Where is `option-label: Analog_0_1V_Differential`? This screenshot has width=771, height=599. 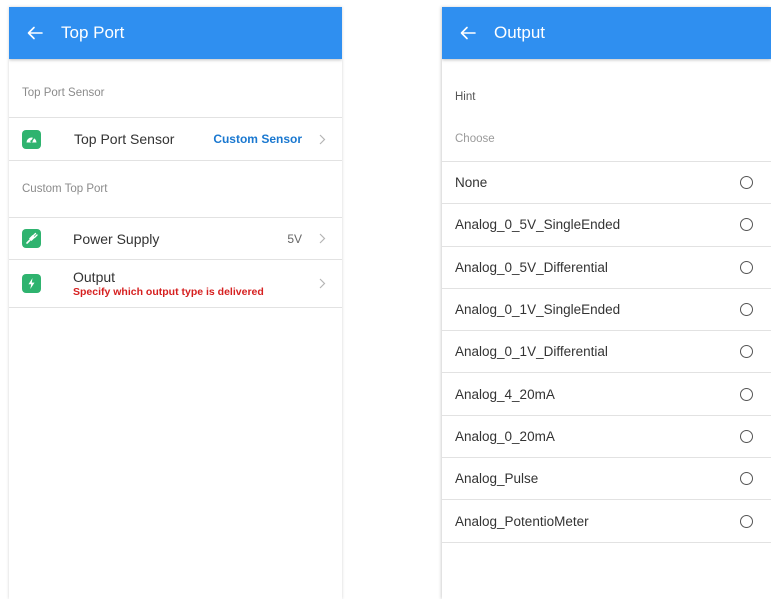 option-label: Analog_0_1V_Differential is located at coordinates (531, 352).